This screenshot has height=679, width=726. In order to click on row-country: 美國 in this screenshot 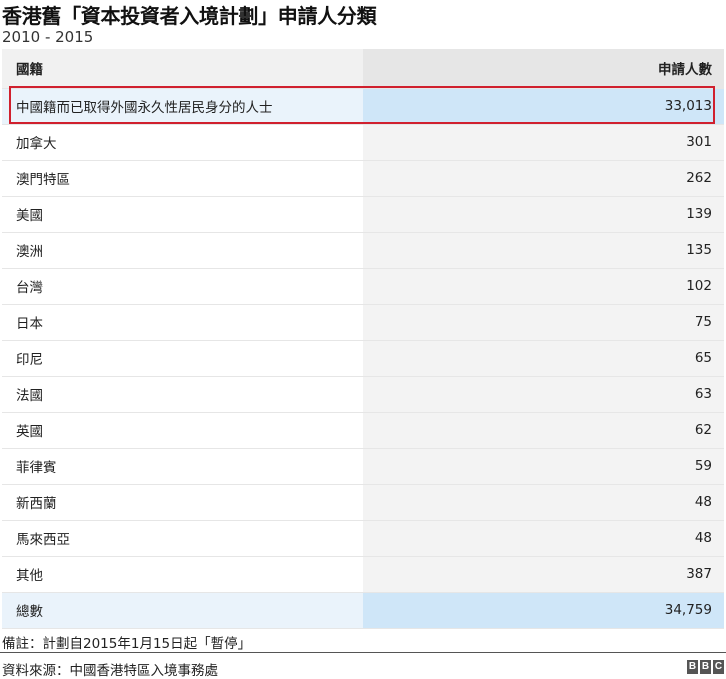, I will do `click(182, 214)`.